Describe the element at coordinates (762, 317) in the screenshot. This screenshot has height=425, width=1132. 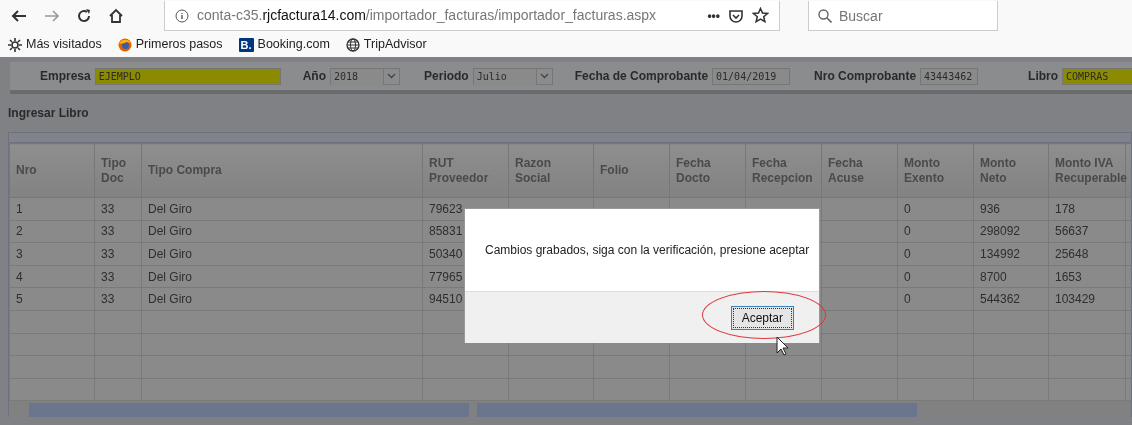
I see `accept-button: Aceptar` at that location.